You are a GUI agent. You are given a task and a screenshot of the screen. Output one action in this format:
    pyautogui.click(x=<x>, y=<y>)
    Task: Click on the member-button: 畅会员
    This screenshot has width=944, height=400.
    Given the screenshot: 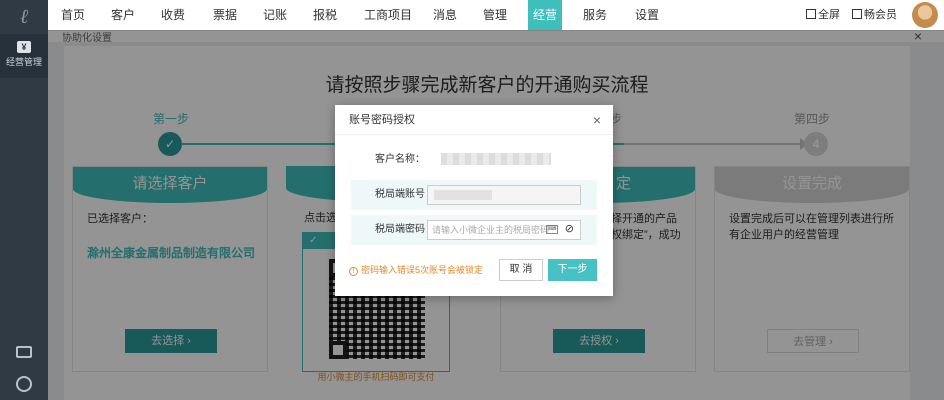 What is the action you would take?
    pyautogui.click(x=874, y=15)
    